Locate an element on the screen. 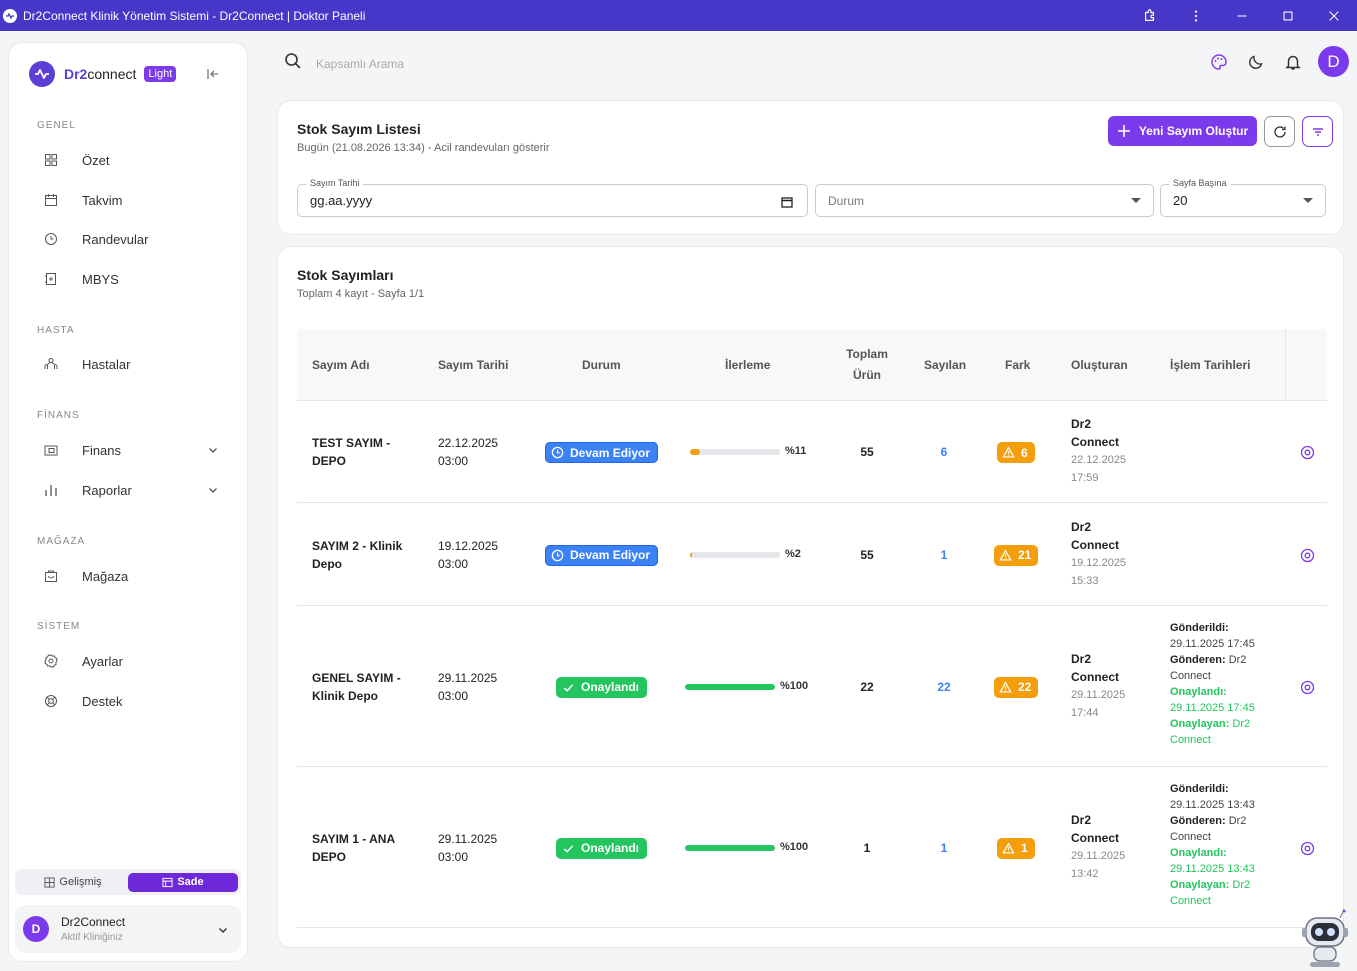 The image size is (1357, 971). page-size-label: Sayfa Başına is located at coordinates (1200, 183).